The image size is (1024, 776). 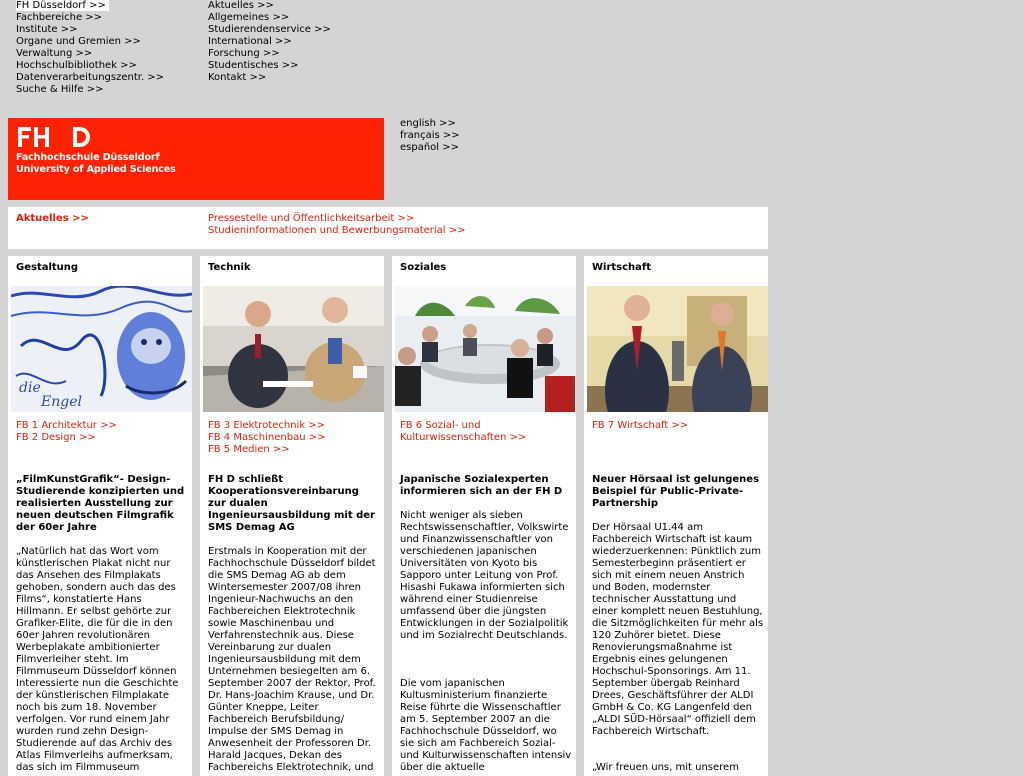 I want to click on fb4-maschinenbau-link: FB 4 Maschinenbau >>, so click(x=267, y=437).